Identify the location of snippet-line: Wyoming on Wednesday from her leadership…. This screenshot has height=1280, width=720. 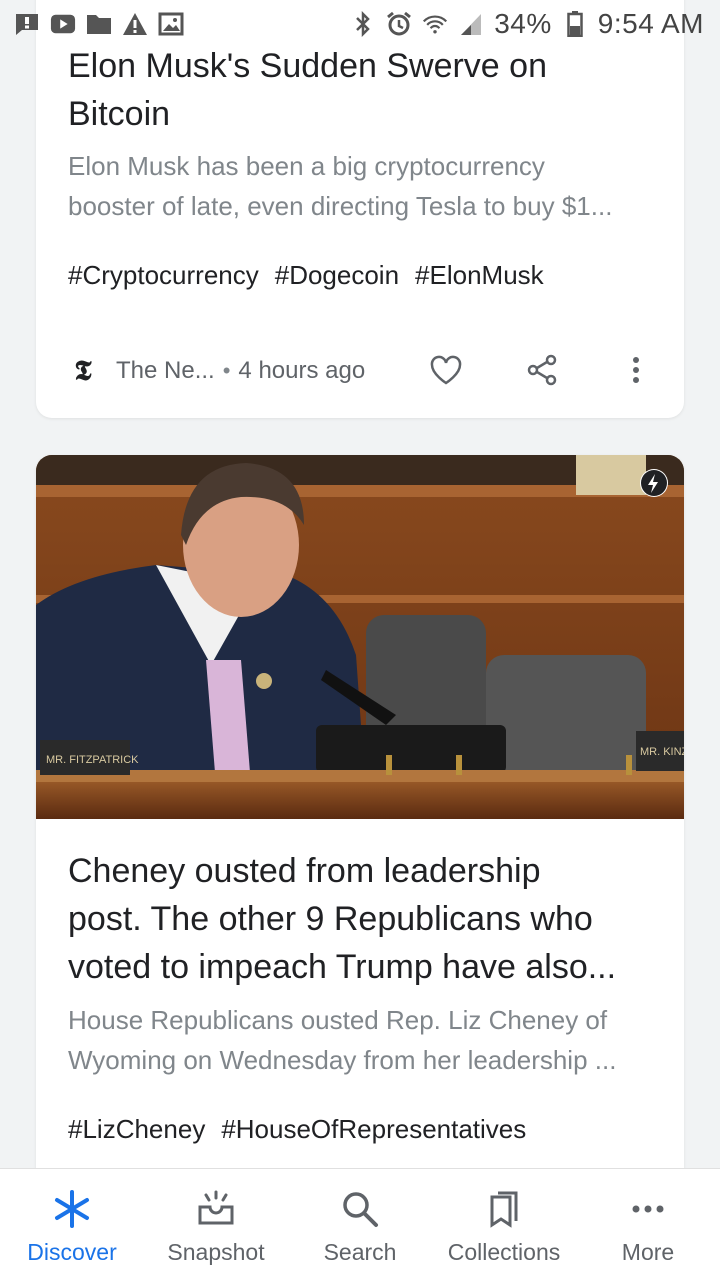
(342, 1060).